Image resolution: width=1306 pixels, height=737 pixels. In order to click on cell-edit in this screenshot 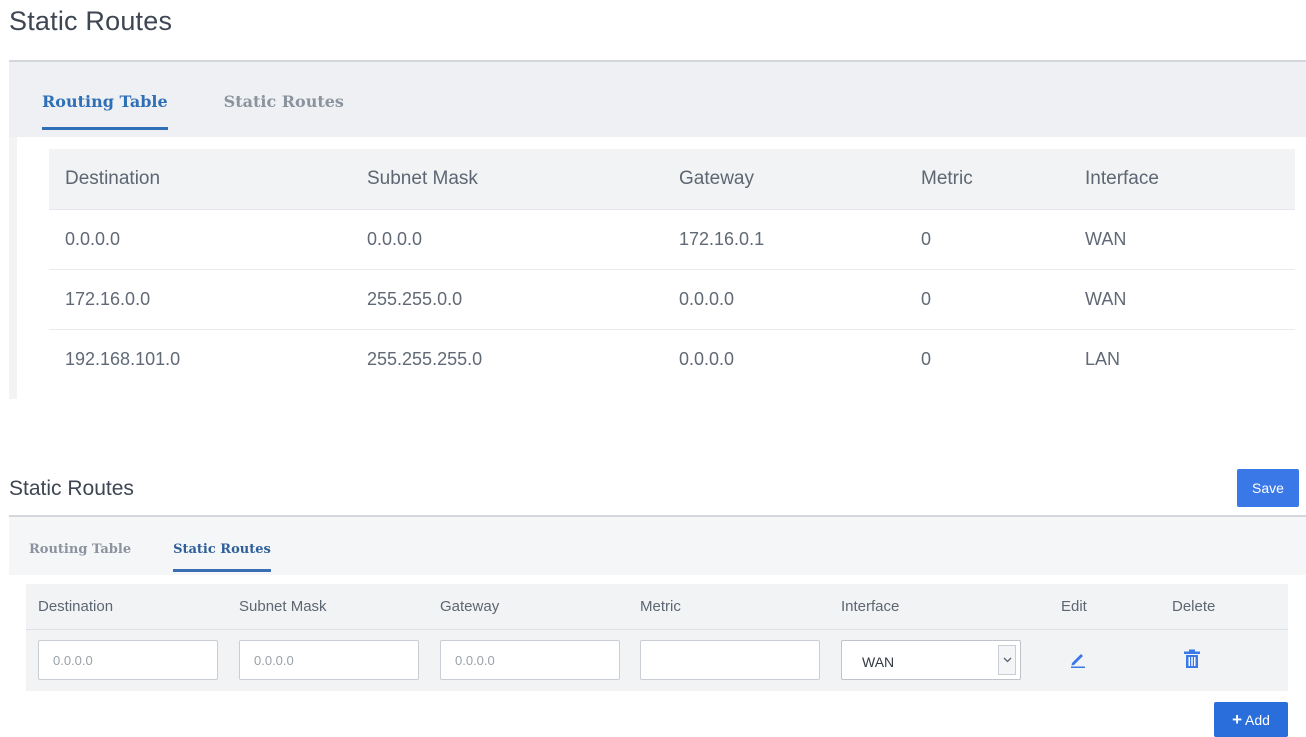, I will do `click(1104, 660)`.